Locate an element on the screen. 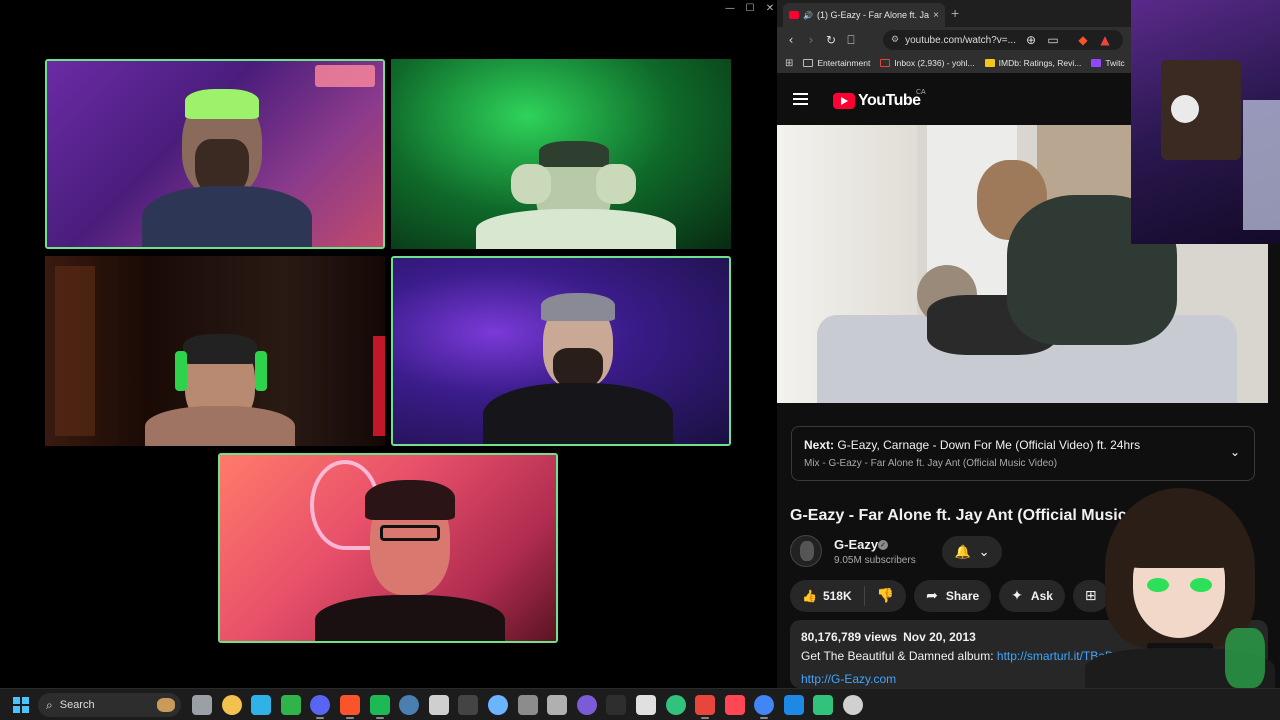 The image size is (1280, 720). brave-shields-icon: ◆ is located at coordinates (1083, 40).